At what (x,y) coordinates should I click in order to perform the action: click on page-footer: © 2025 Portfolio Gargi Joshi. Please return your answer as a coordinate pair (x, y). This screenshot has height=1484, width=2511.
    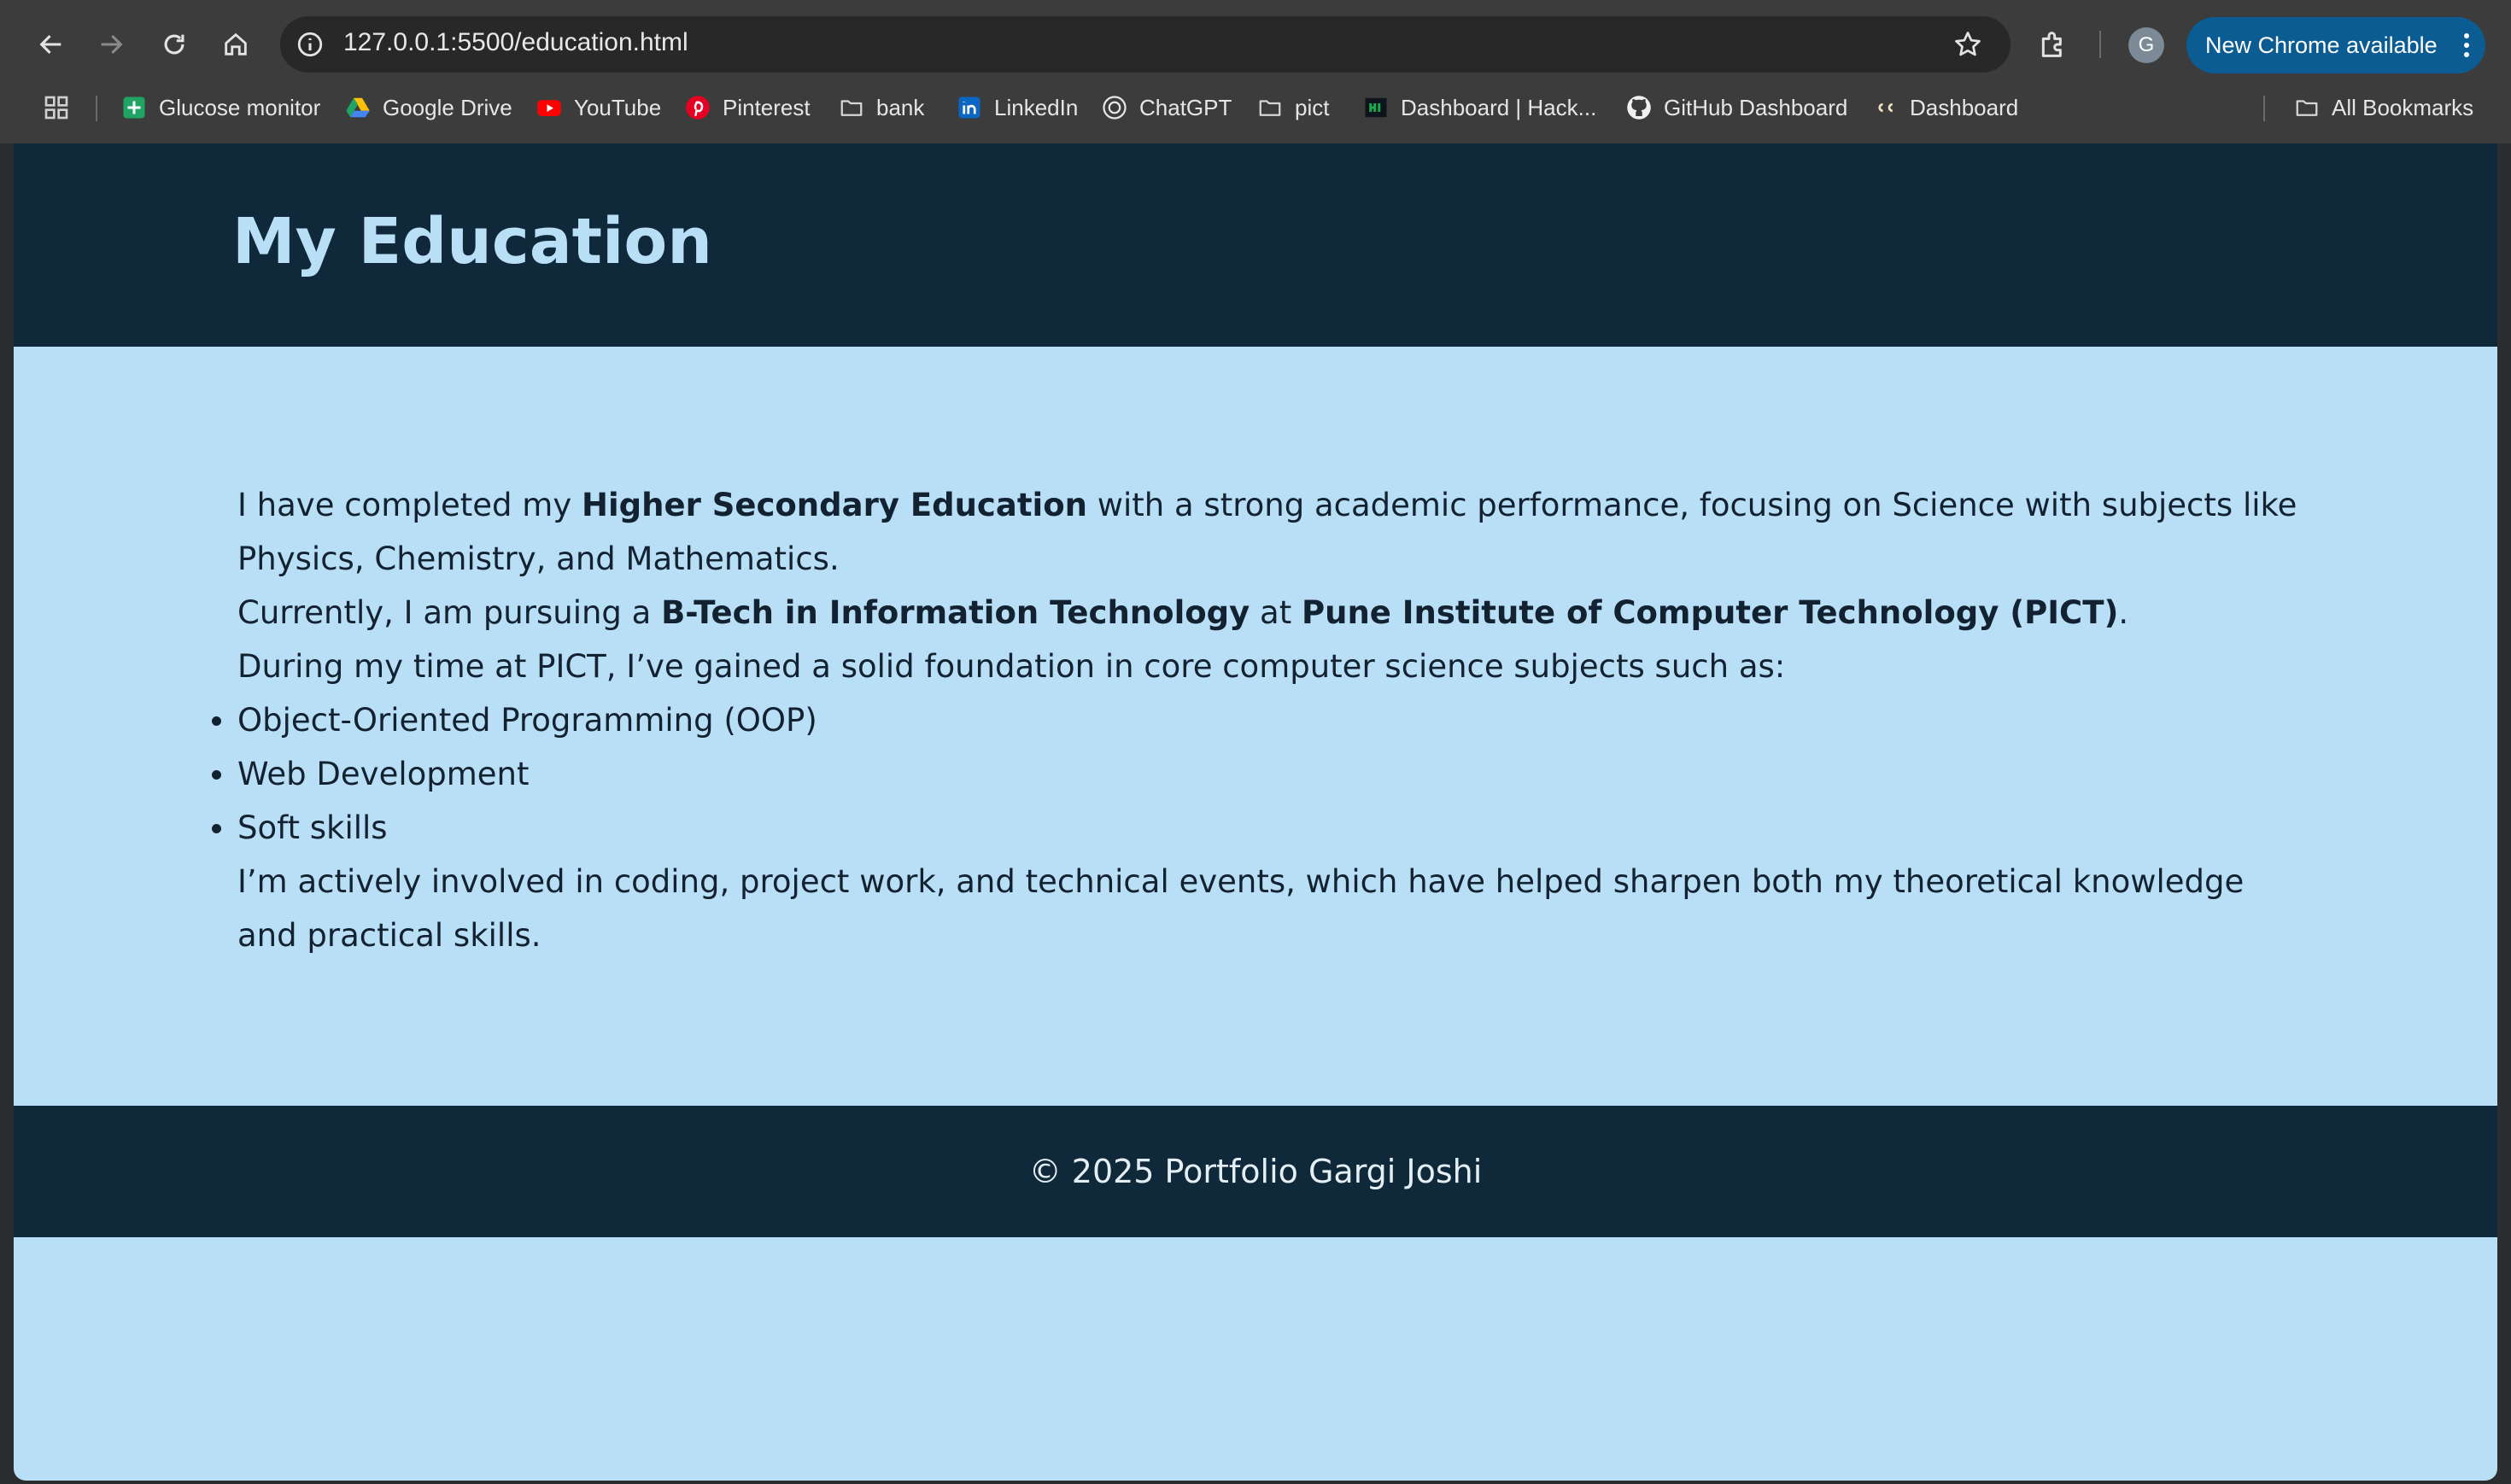
    Looking at the image, I should click on (1255, 1172).